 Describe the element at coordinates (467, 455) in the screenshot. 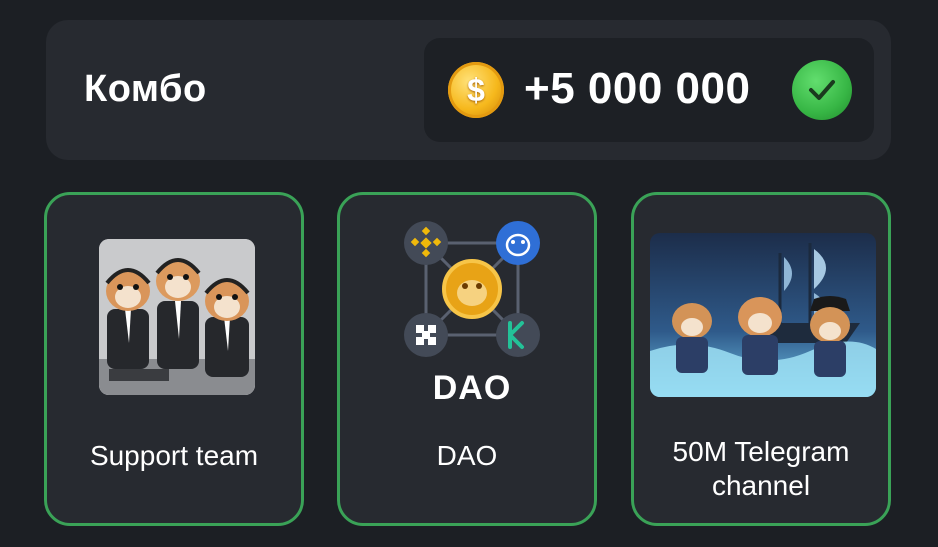

I see `dao-label: DAO` at that location.